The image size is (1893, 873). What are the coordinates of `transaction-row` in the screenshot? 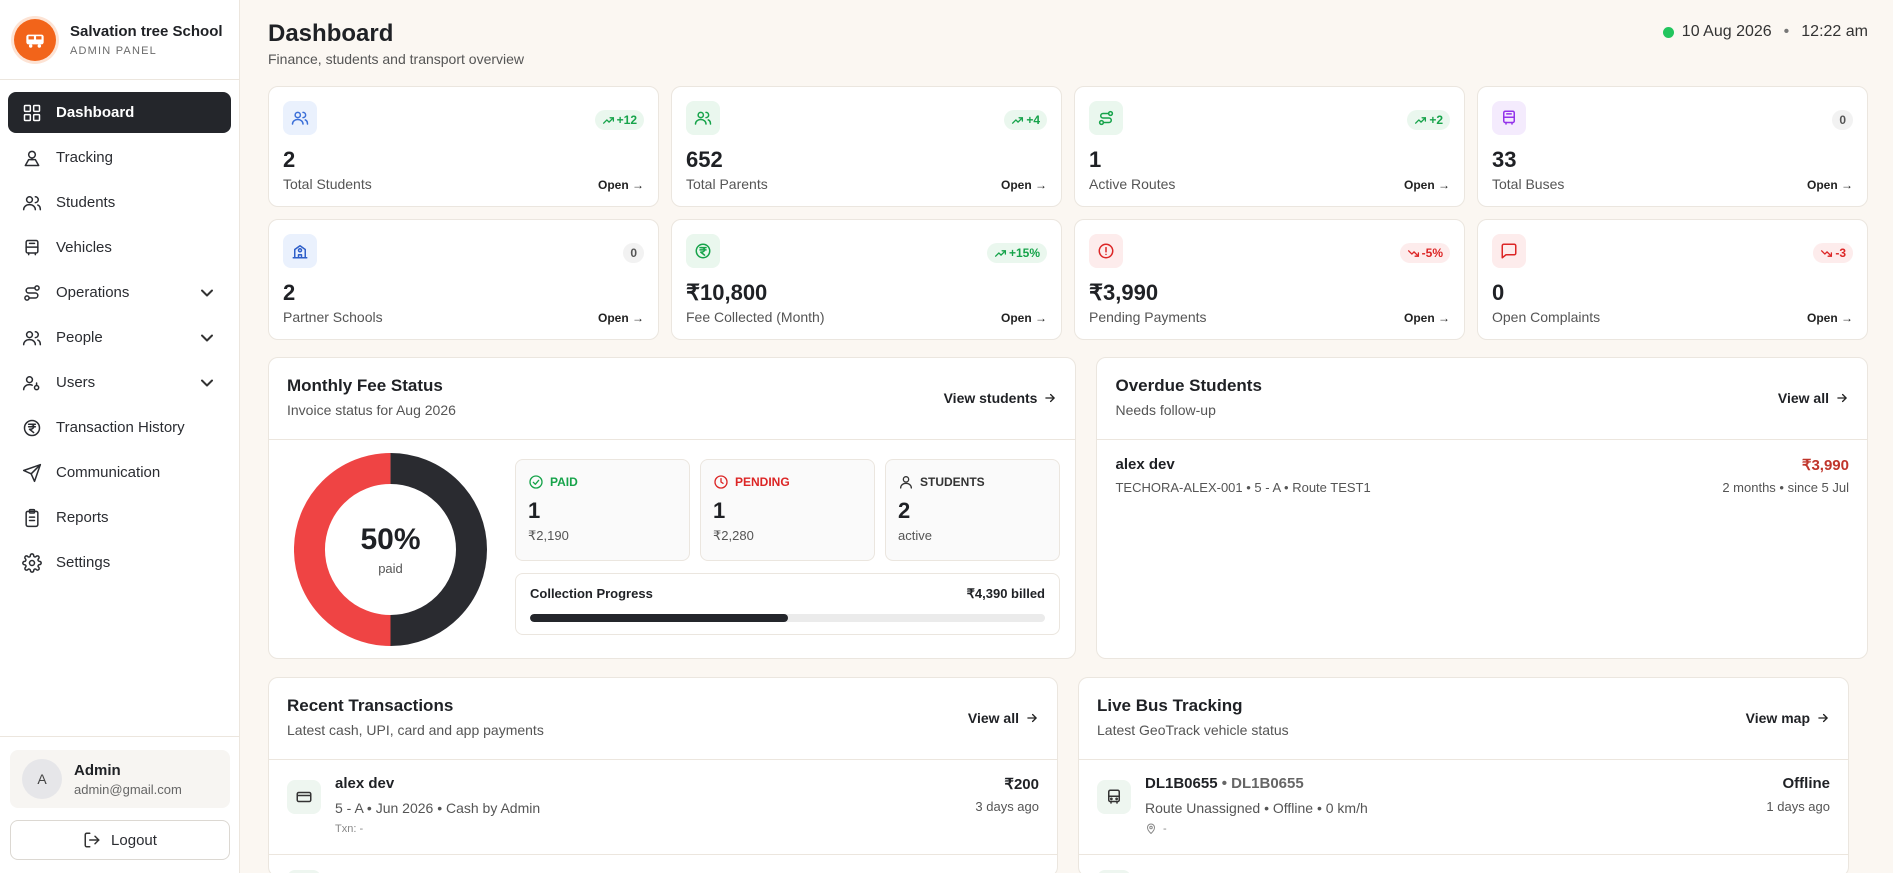 It's located at (663, 864).